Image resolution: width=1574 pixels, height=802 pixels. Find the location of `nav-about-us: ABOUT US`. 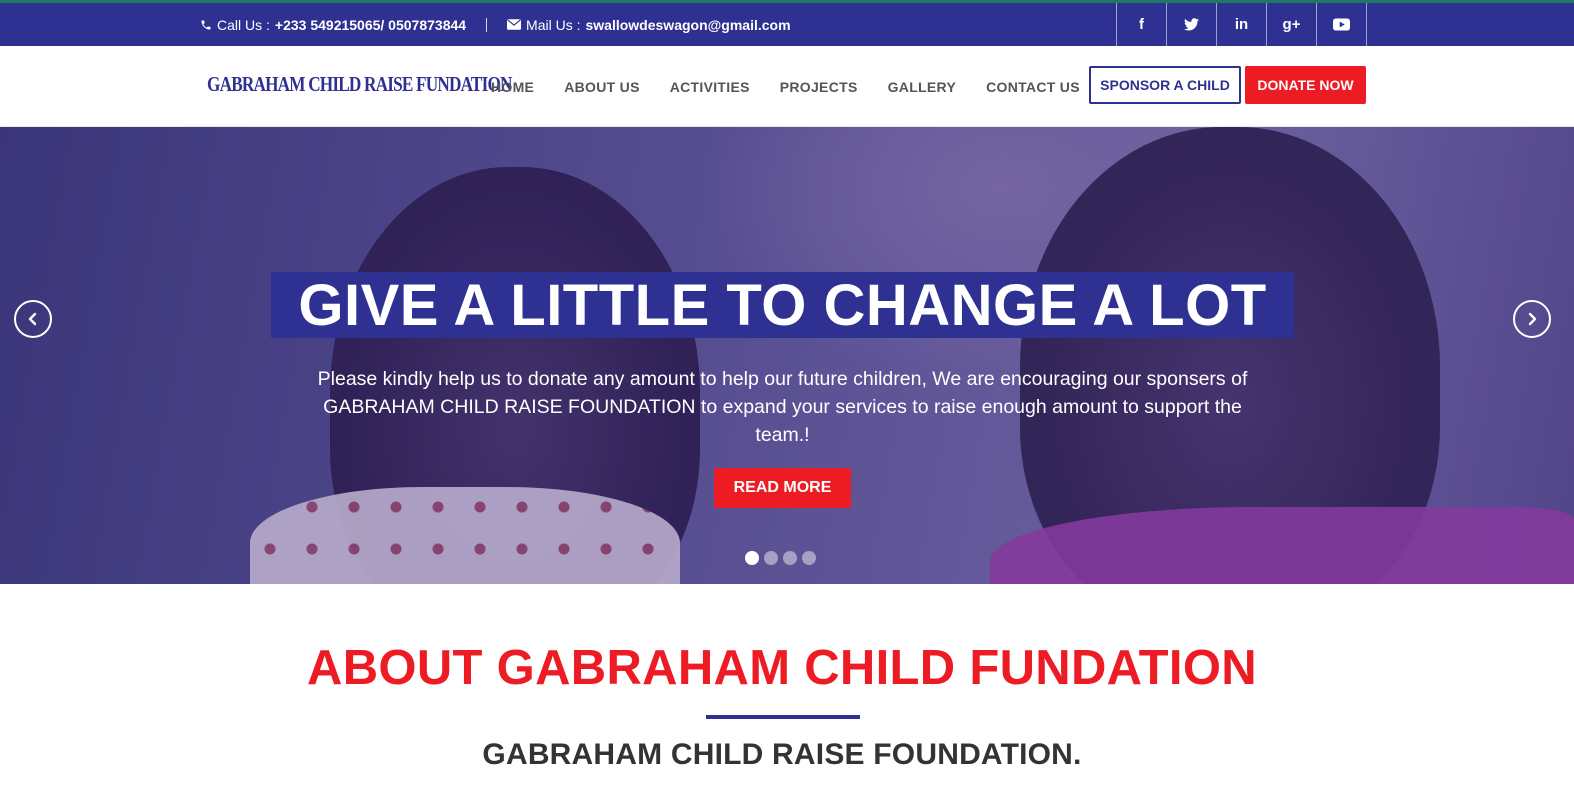

nav-about-us: ABOUT US is located at coordinates (602, 87).